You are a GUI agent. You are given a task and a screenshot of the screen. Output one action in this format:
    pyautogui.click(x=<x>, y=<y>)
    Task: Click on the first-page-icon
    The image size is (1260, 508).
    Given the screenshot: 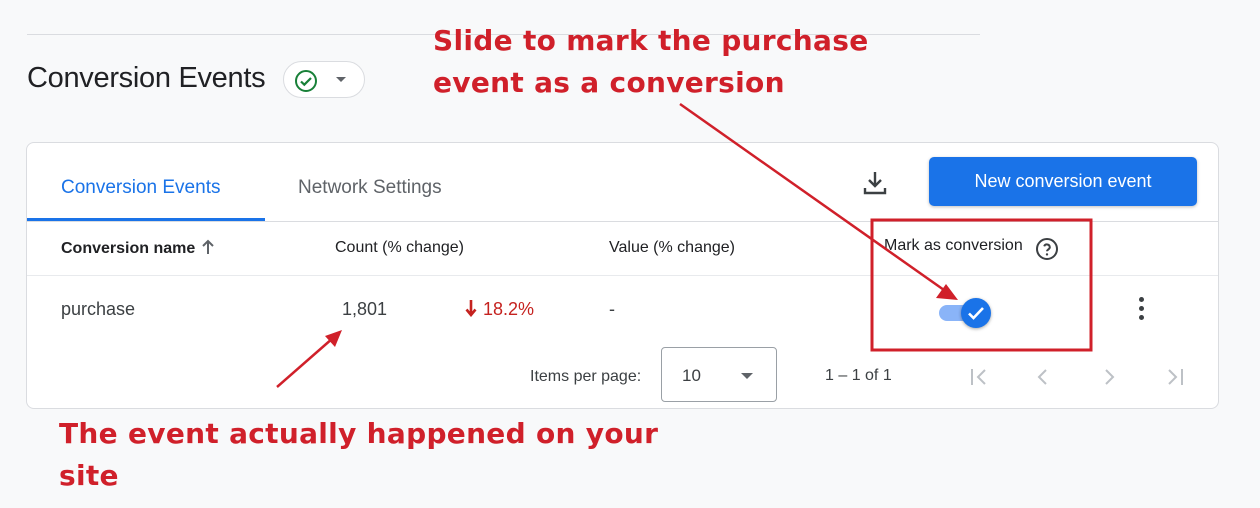 What is the action you would take?
    pyautogui.click(x=978, y=377)
    